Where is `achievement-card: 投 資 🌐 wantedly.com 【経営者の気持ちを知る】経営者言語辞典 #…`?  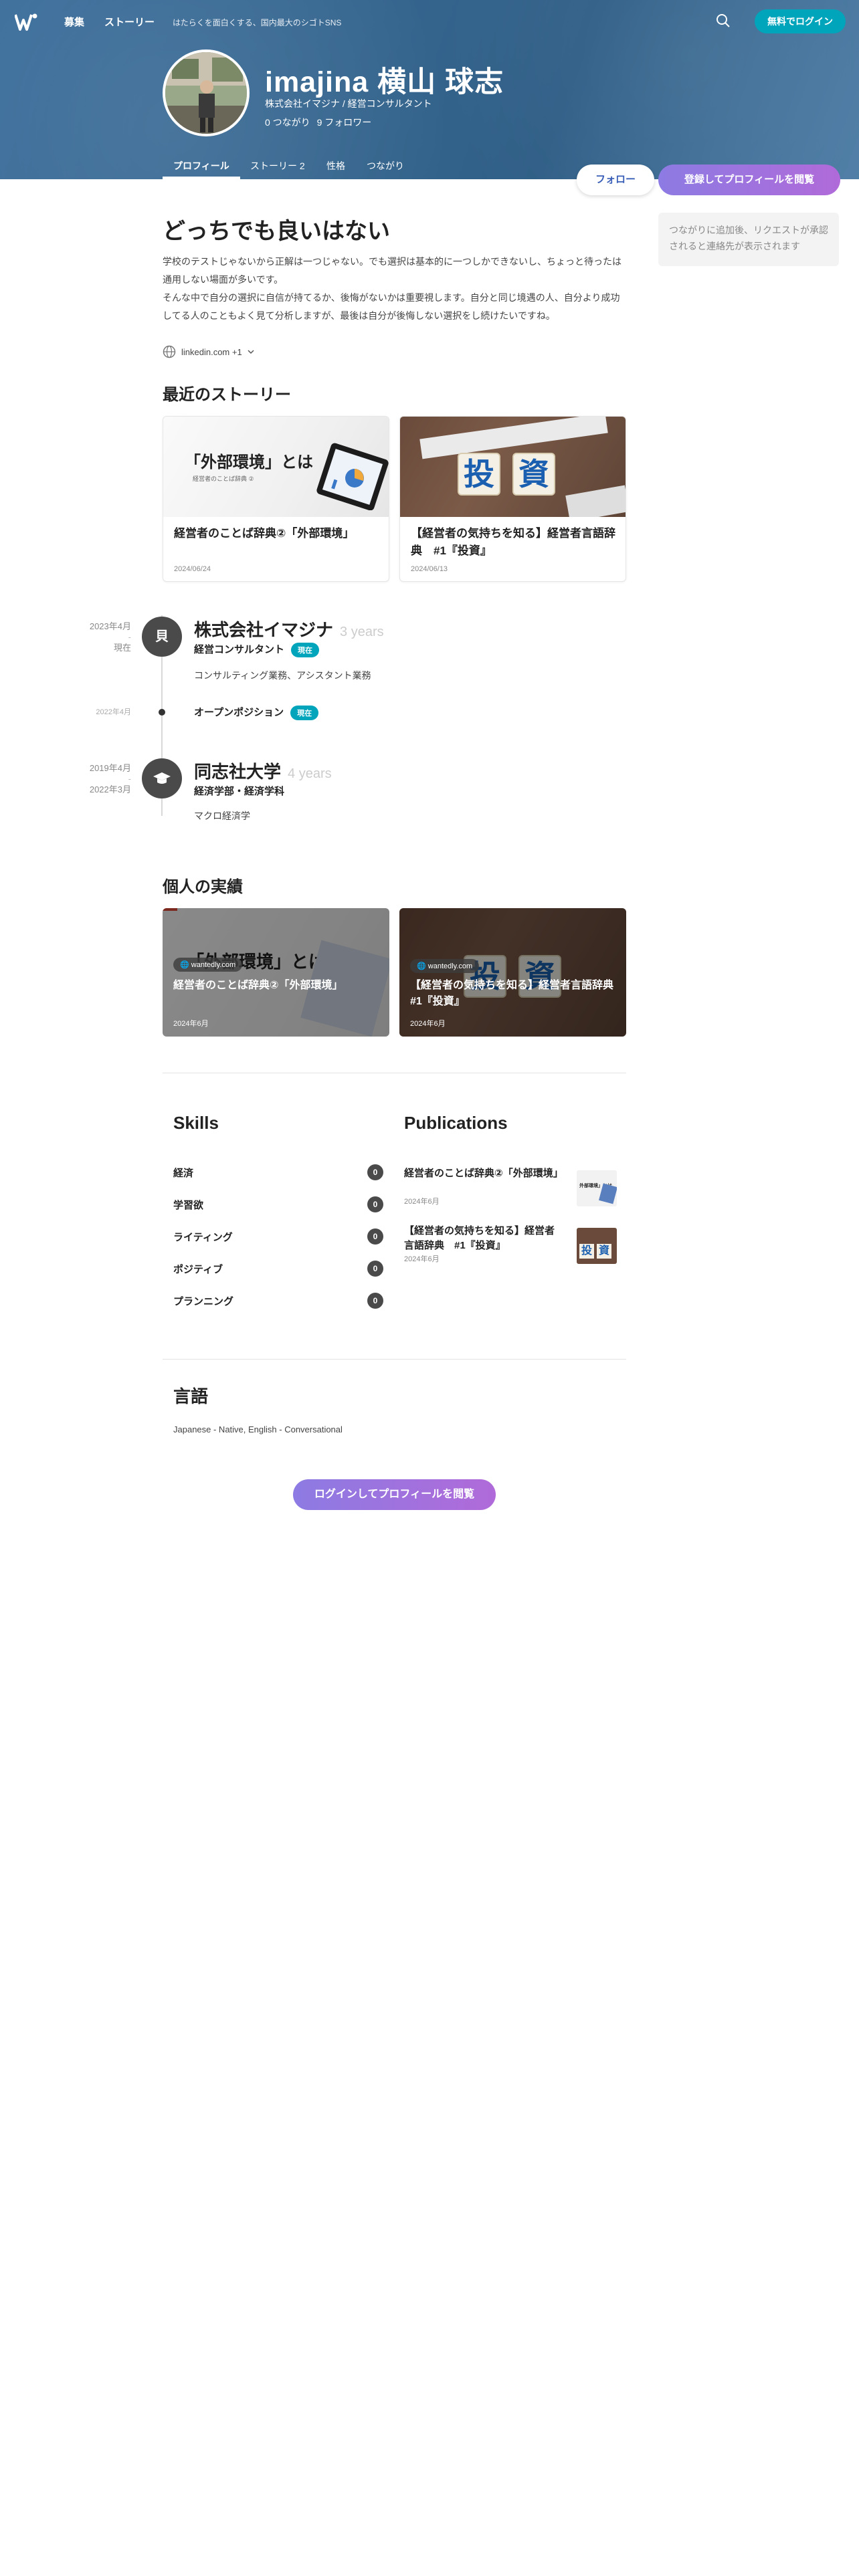
achievement-card: 投 資 🌐 wantedly.com 【経営者の気持ちを知る】経営者言語辞典 #… is located at coordinates (512, 973).